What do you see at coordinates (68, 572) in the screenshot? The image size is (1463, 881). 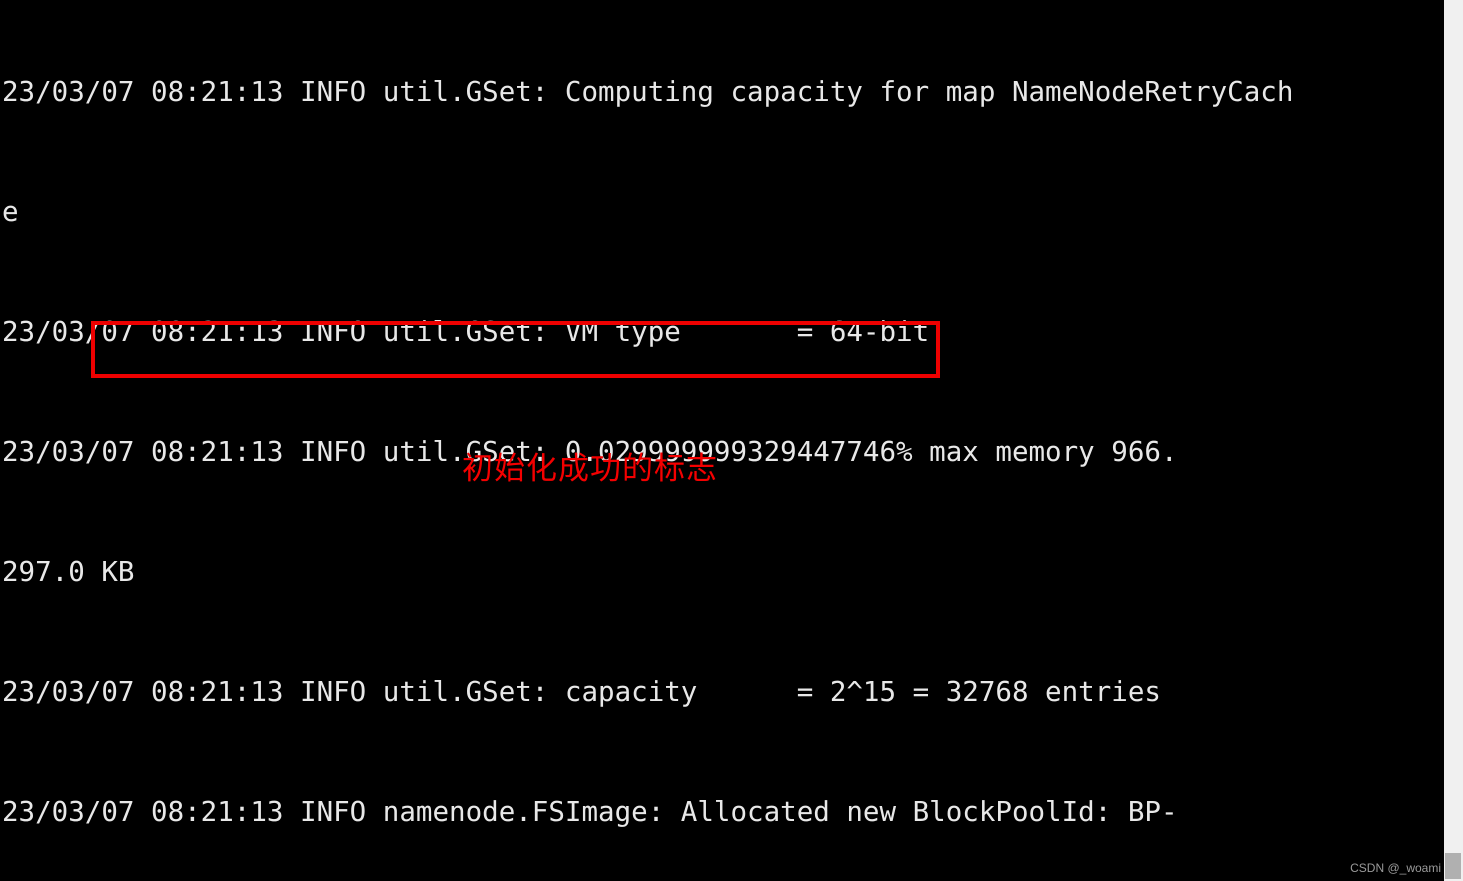 I see `log-line: 297.0 KB` at bounding box center [68, 572].